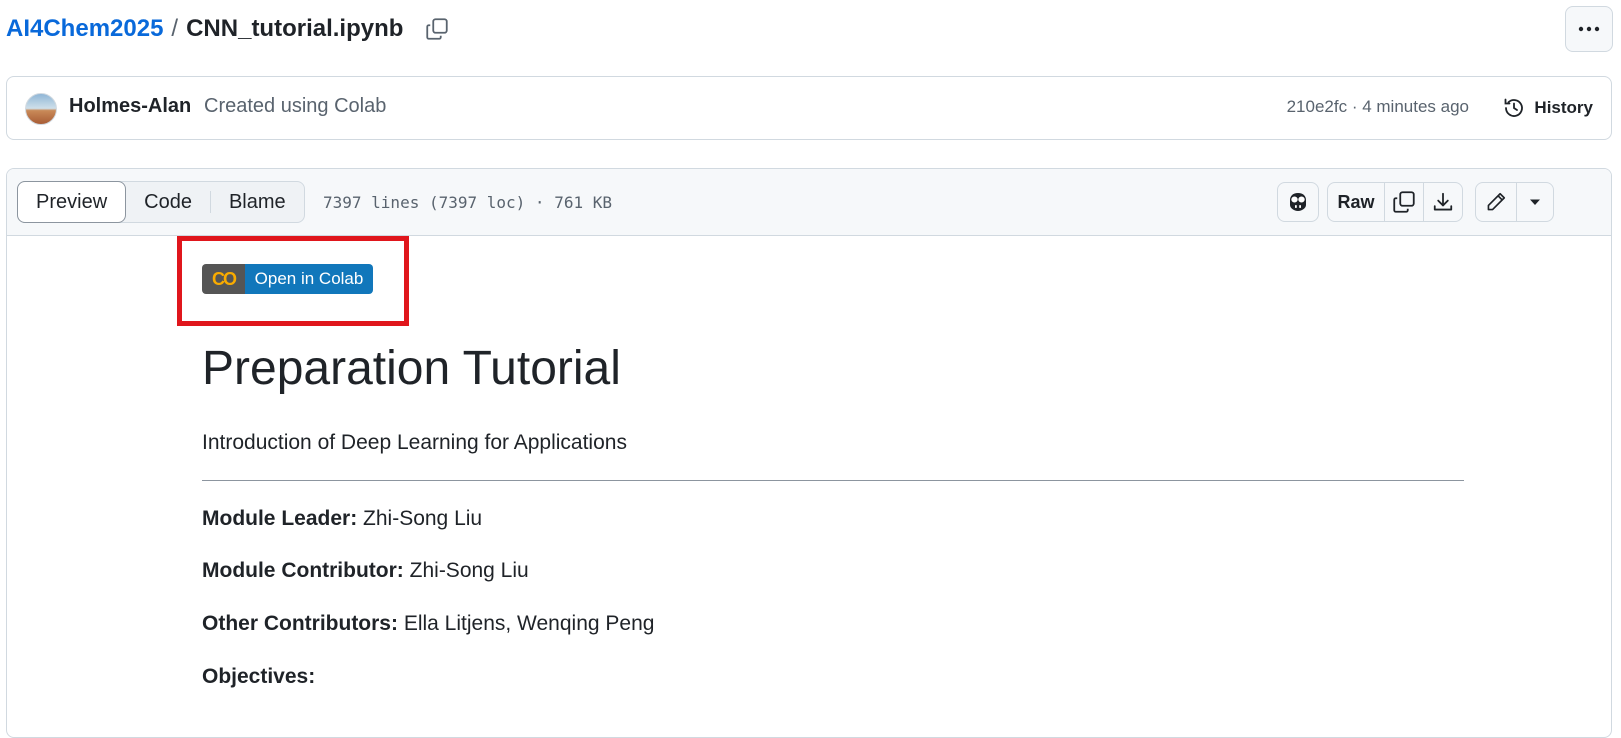  I want to click on edit-button-group, so click(1514, 202).